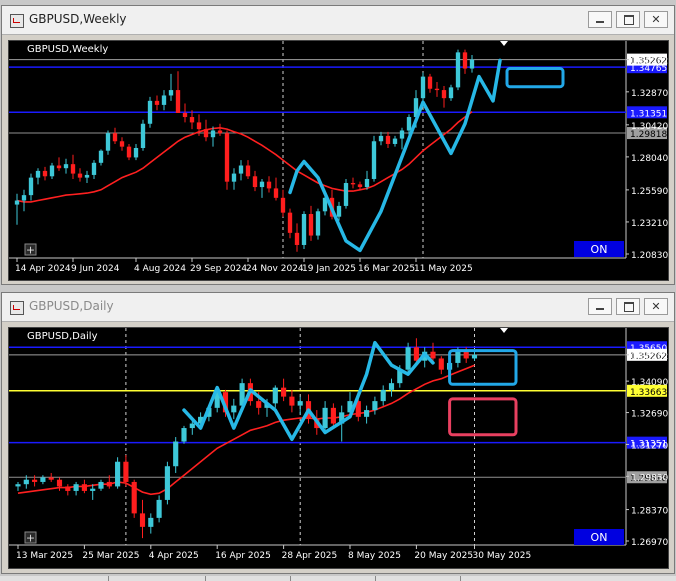 This screenshot has height=581, width=676. I want to click on time-tick-label: 14 Apr 2024, so click(43, 269).